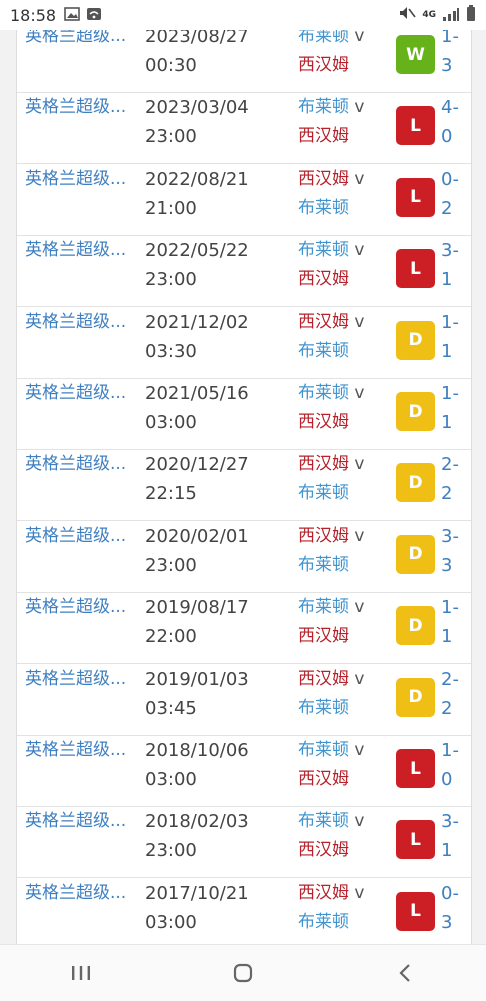 The height and width of the screenshot is (1001, 486). I want to click on home-button, so click(243, 973).